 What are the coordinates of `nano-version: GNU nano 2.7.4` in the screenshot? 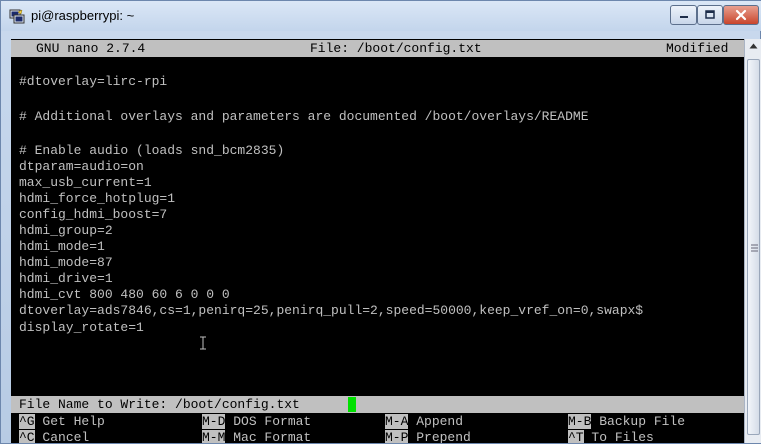 It's located at (91, 48).